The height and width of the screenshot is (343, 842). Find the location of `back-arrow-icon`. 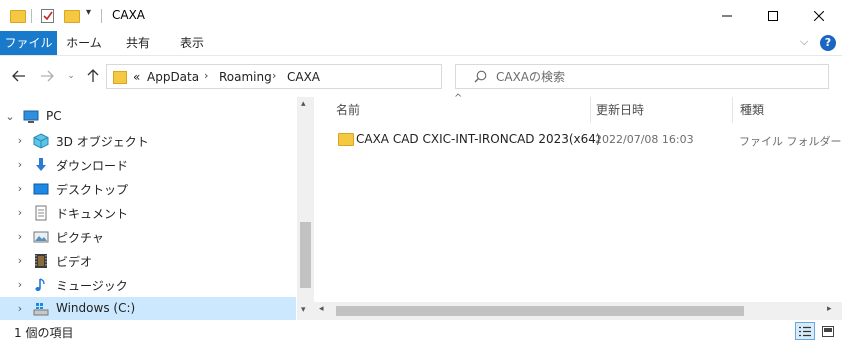

back-arrow-icon is located at coordinates (18, 76).